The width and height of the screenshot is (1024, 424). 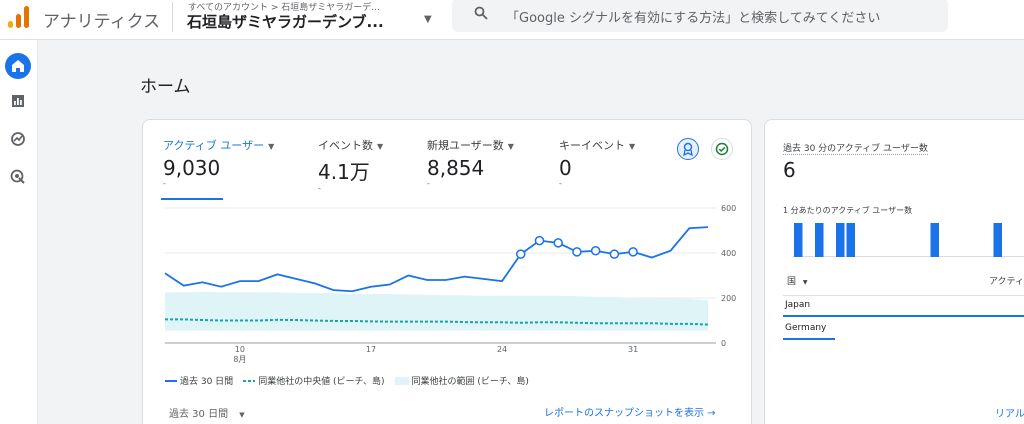 I want to click on reports-icon, so click(x=18, y=101).